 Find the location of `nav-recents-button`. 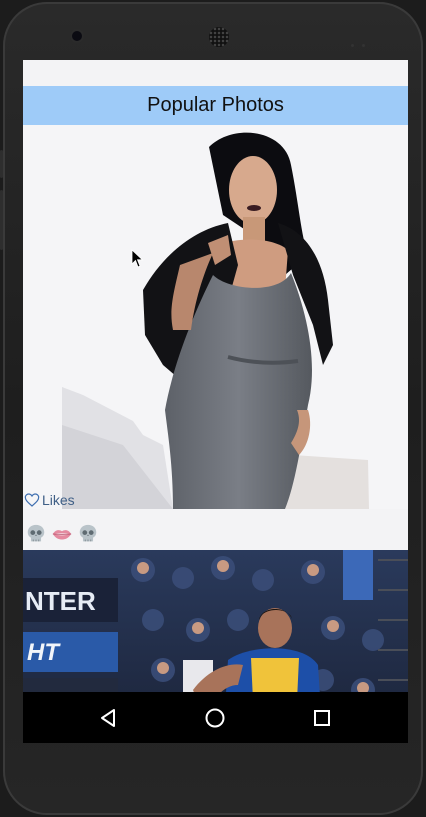

nav-recents-button is located at coordinates (322, 717).